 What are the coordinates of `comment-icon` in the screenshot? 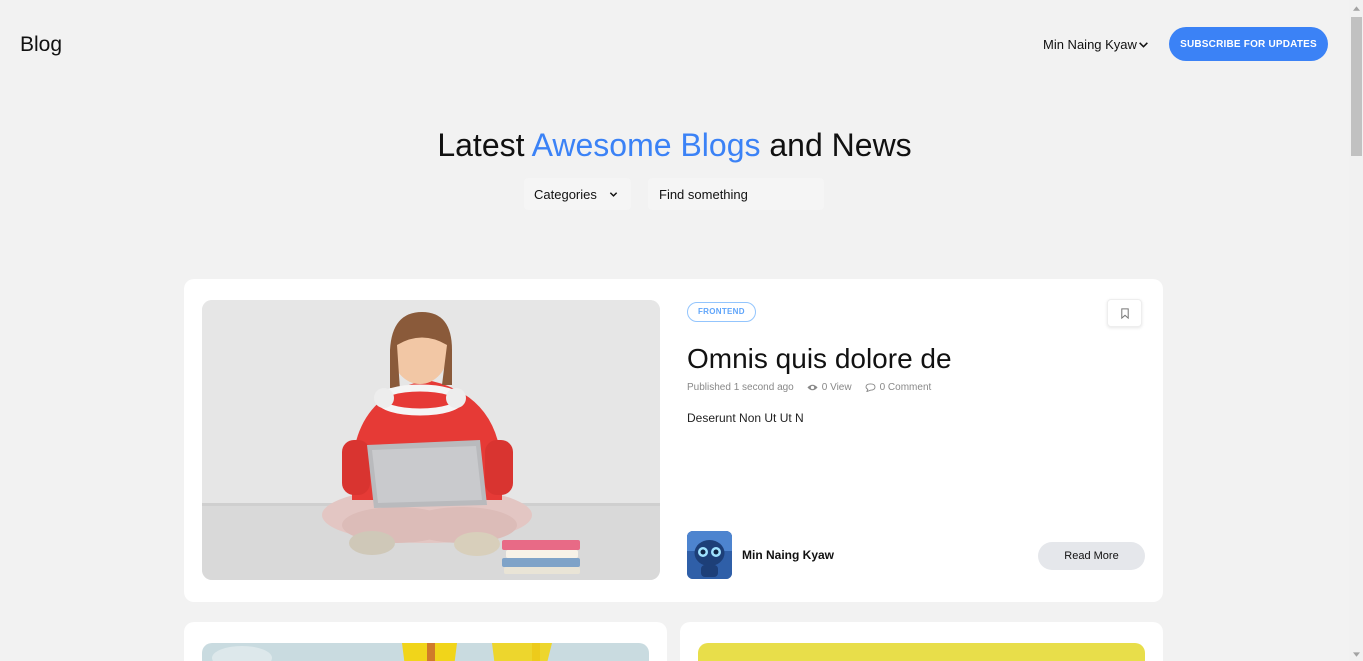 It's located at (870, 387).